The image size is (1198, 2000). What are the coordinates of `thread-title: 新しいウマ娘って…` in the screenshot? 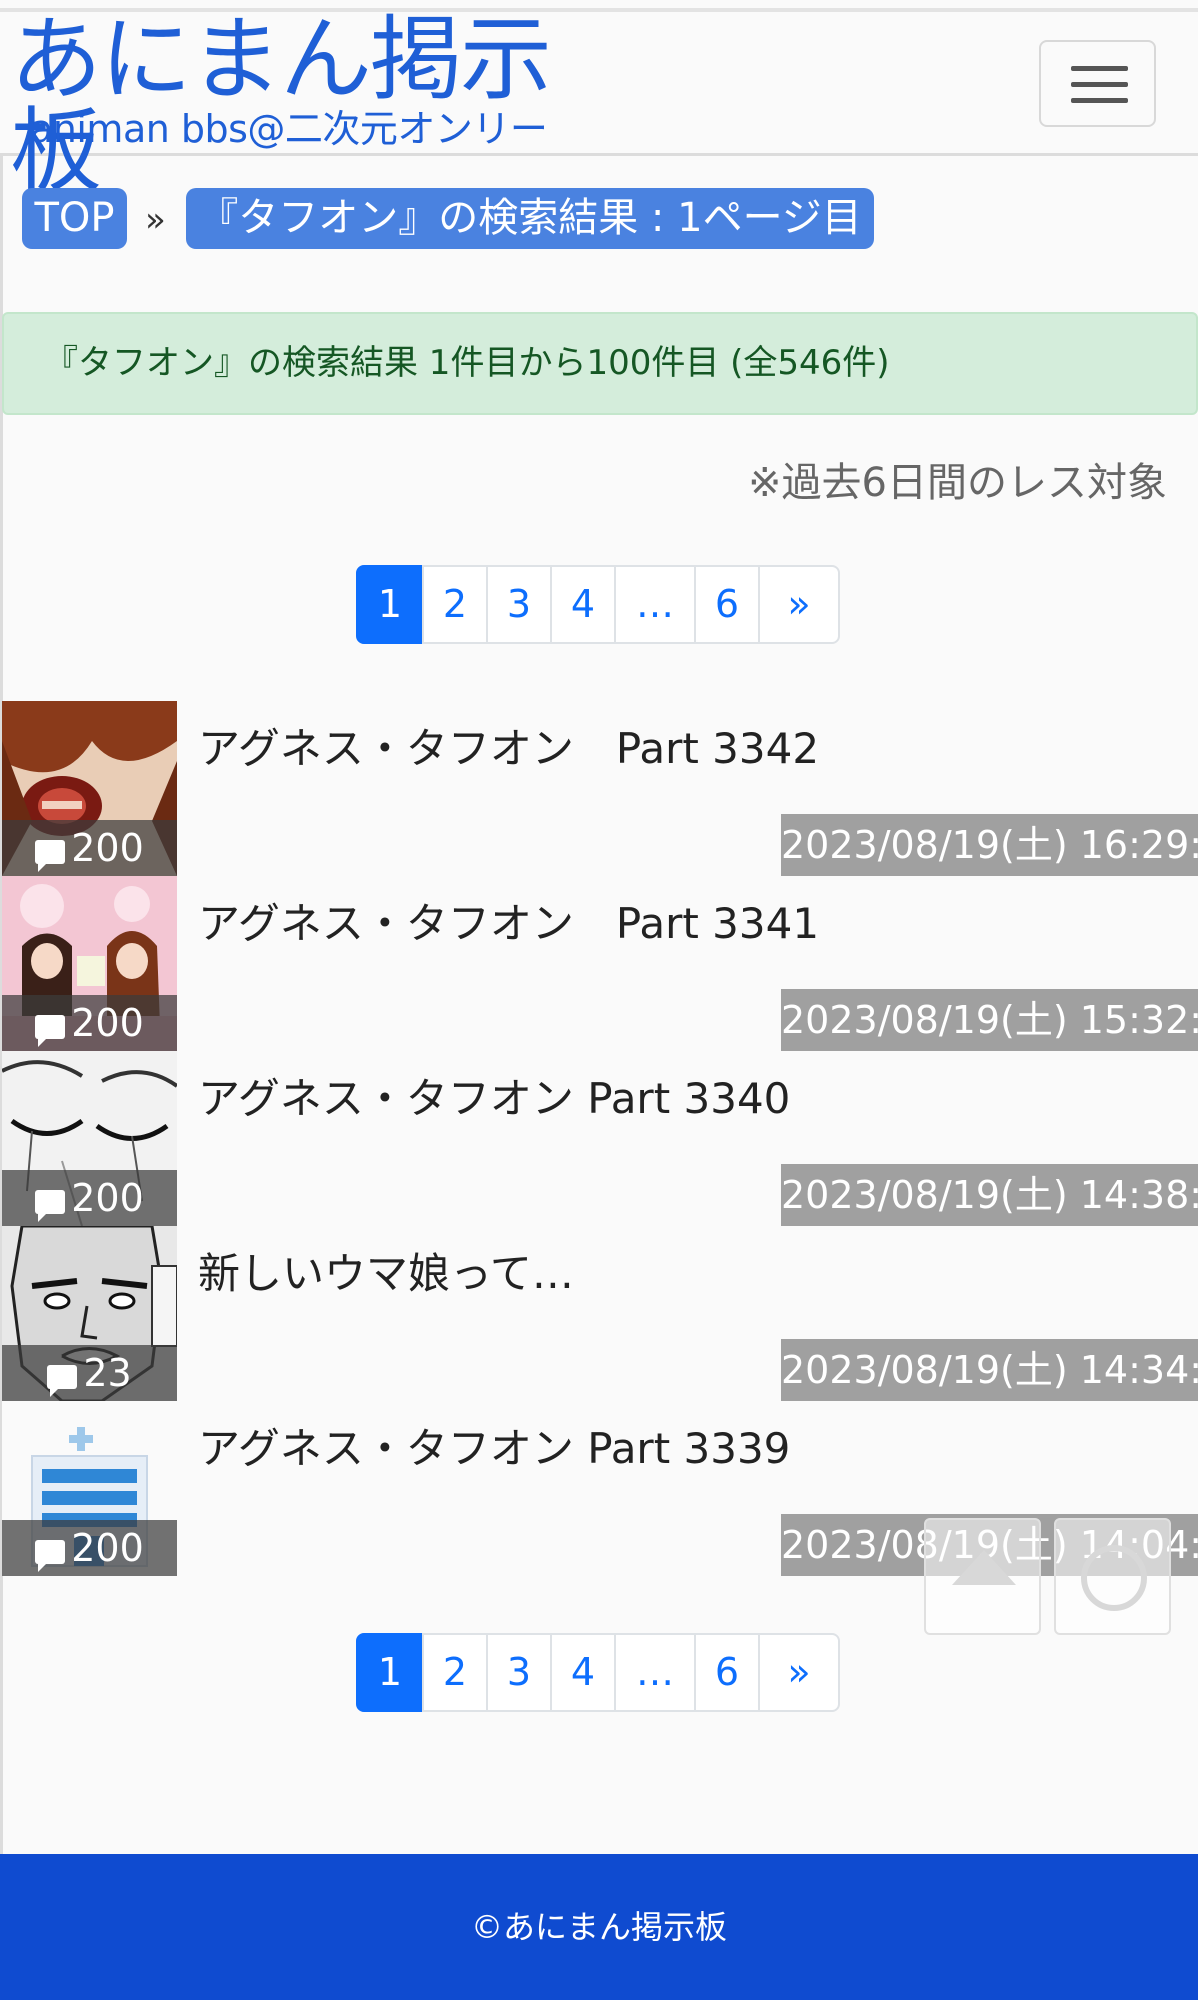 It's located at (386, 1270).